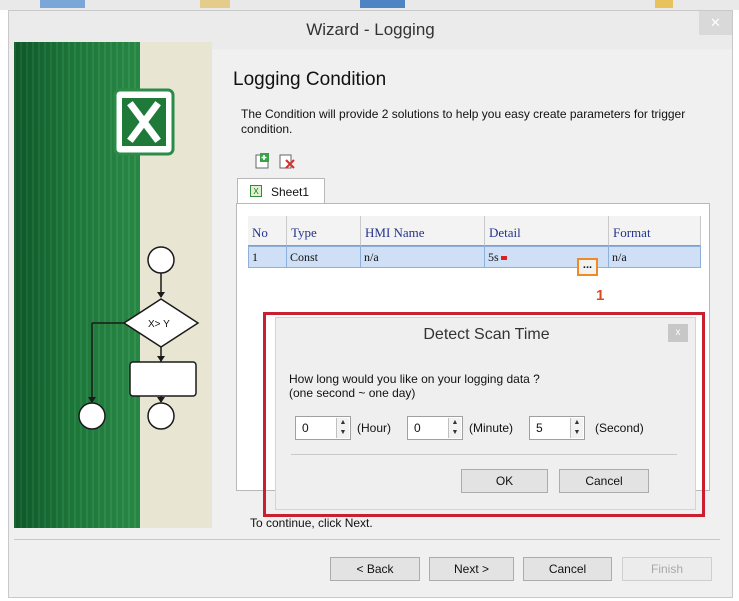 The width and height of the screenshot is (739, 601). I want to click on add-row-icon, so click(263, 161).